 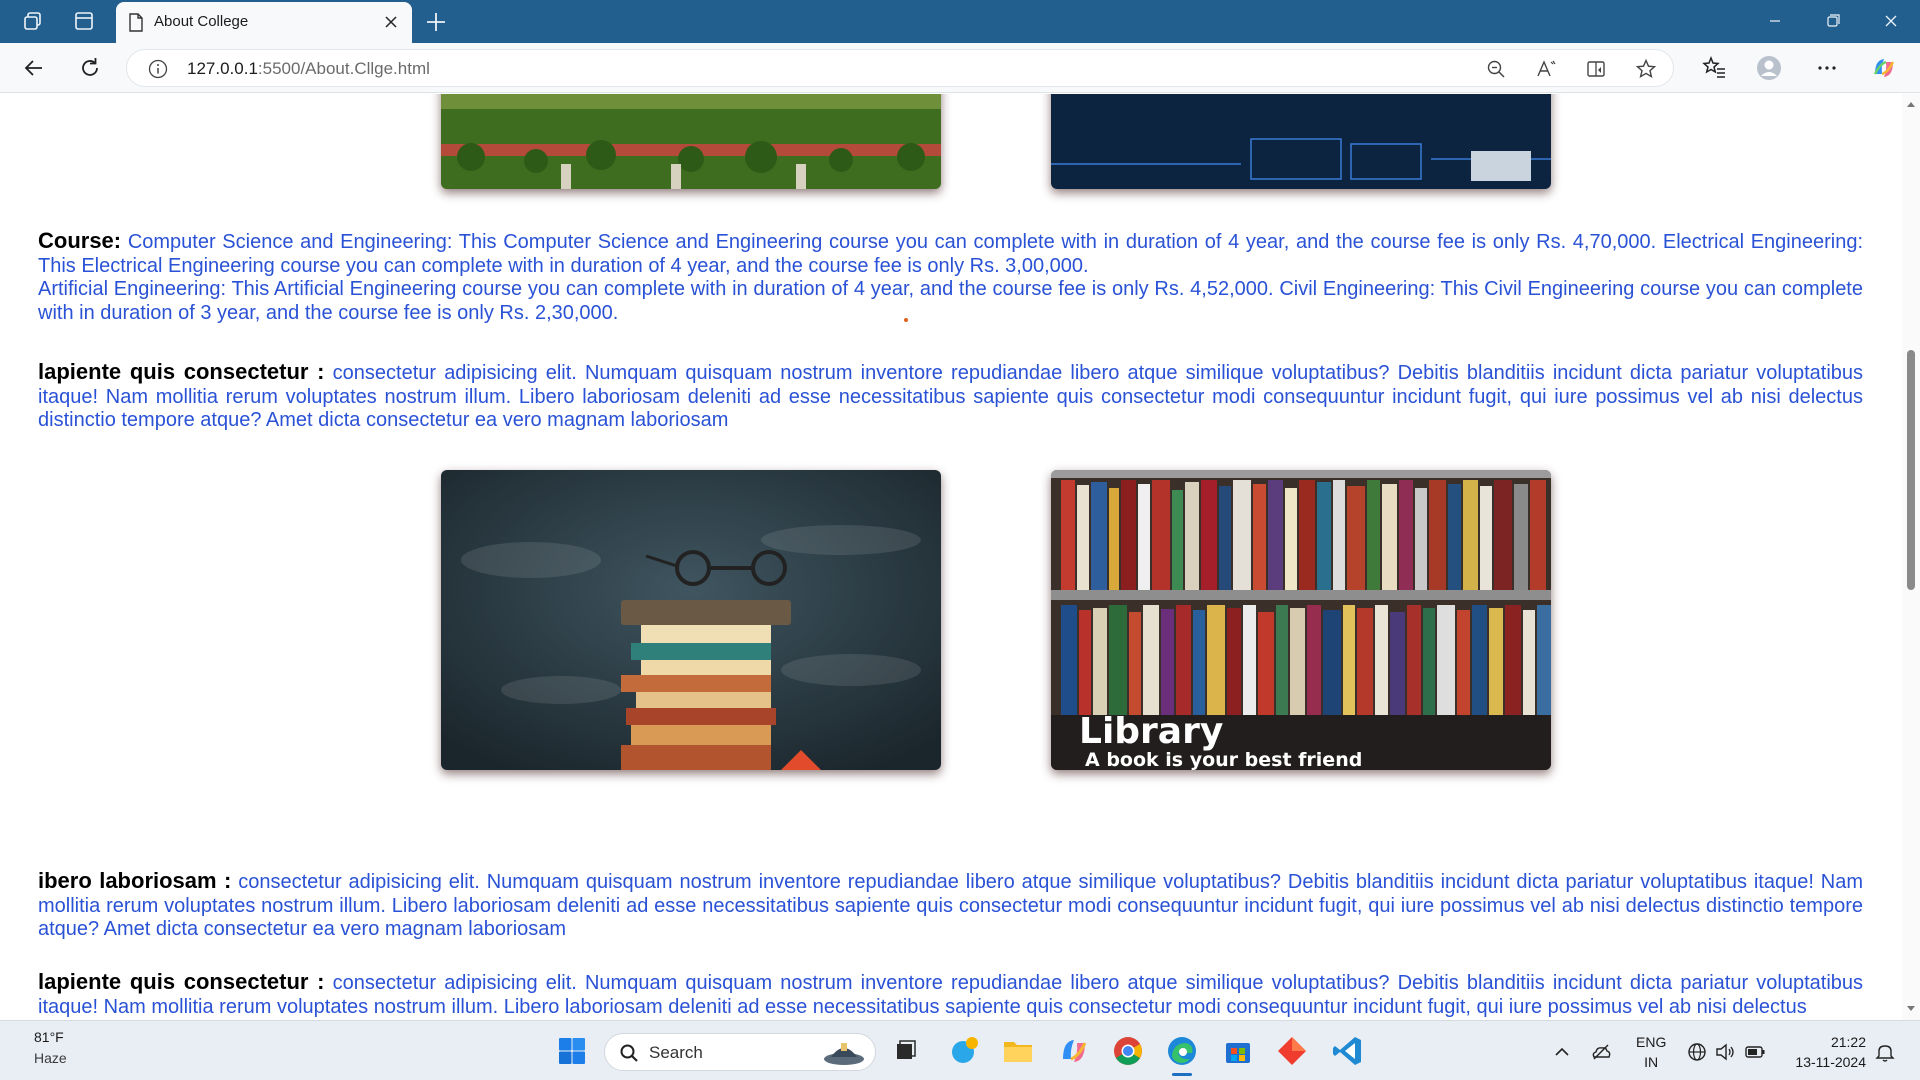 I want to click on clock-date: 13-11-2024, so click(x=1830, y=1062).